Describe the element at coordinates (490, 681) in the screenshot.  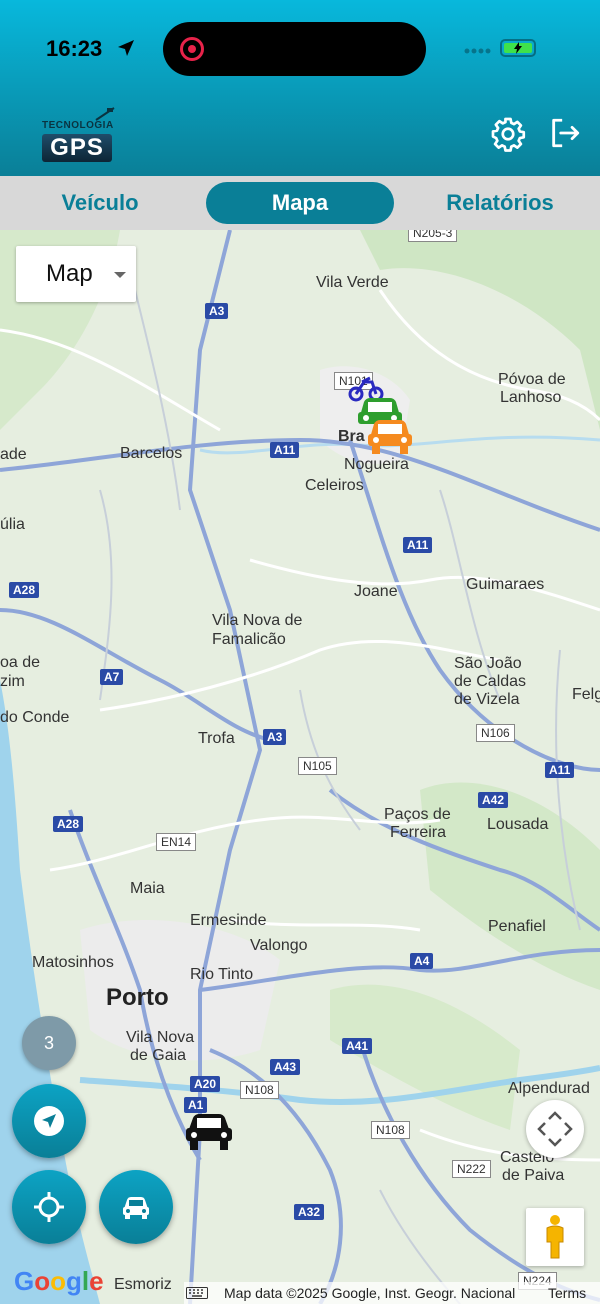
I see `place-label: de Caldas` at that location.